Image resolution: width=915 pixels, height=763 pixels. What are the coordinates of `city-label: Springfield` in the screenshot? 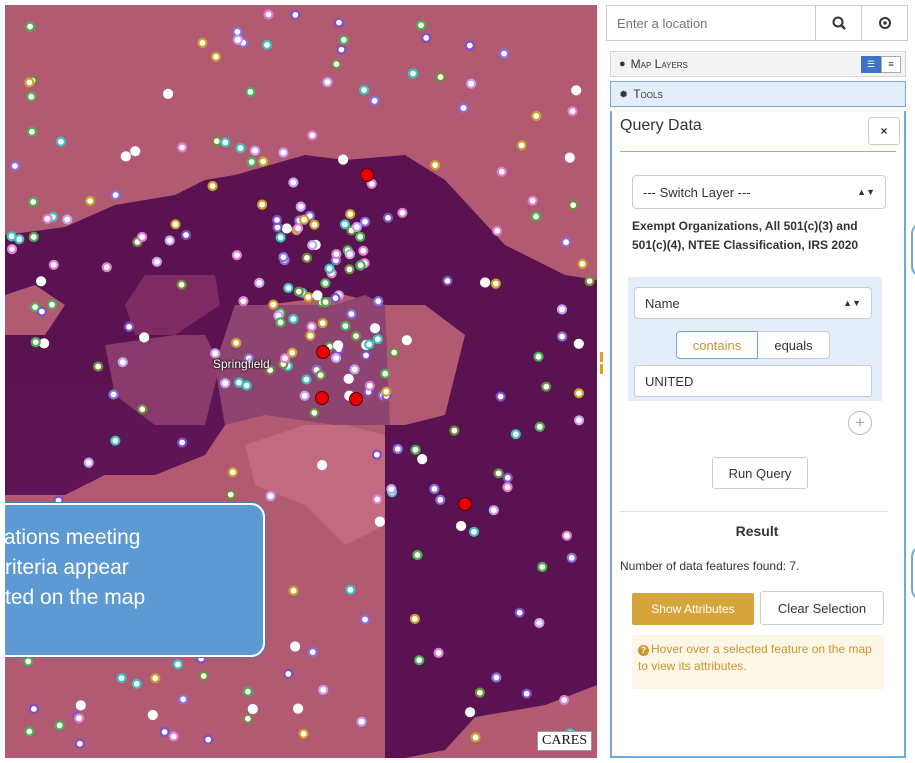 It's located at (241, 364).